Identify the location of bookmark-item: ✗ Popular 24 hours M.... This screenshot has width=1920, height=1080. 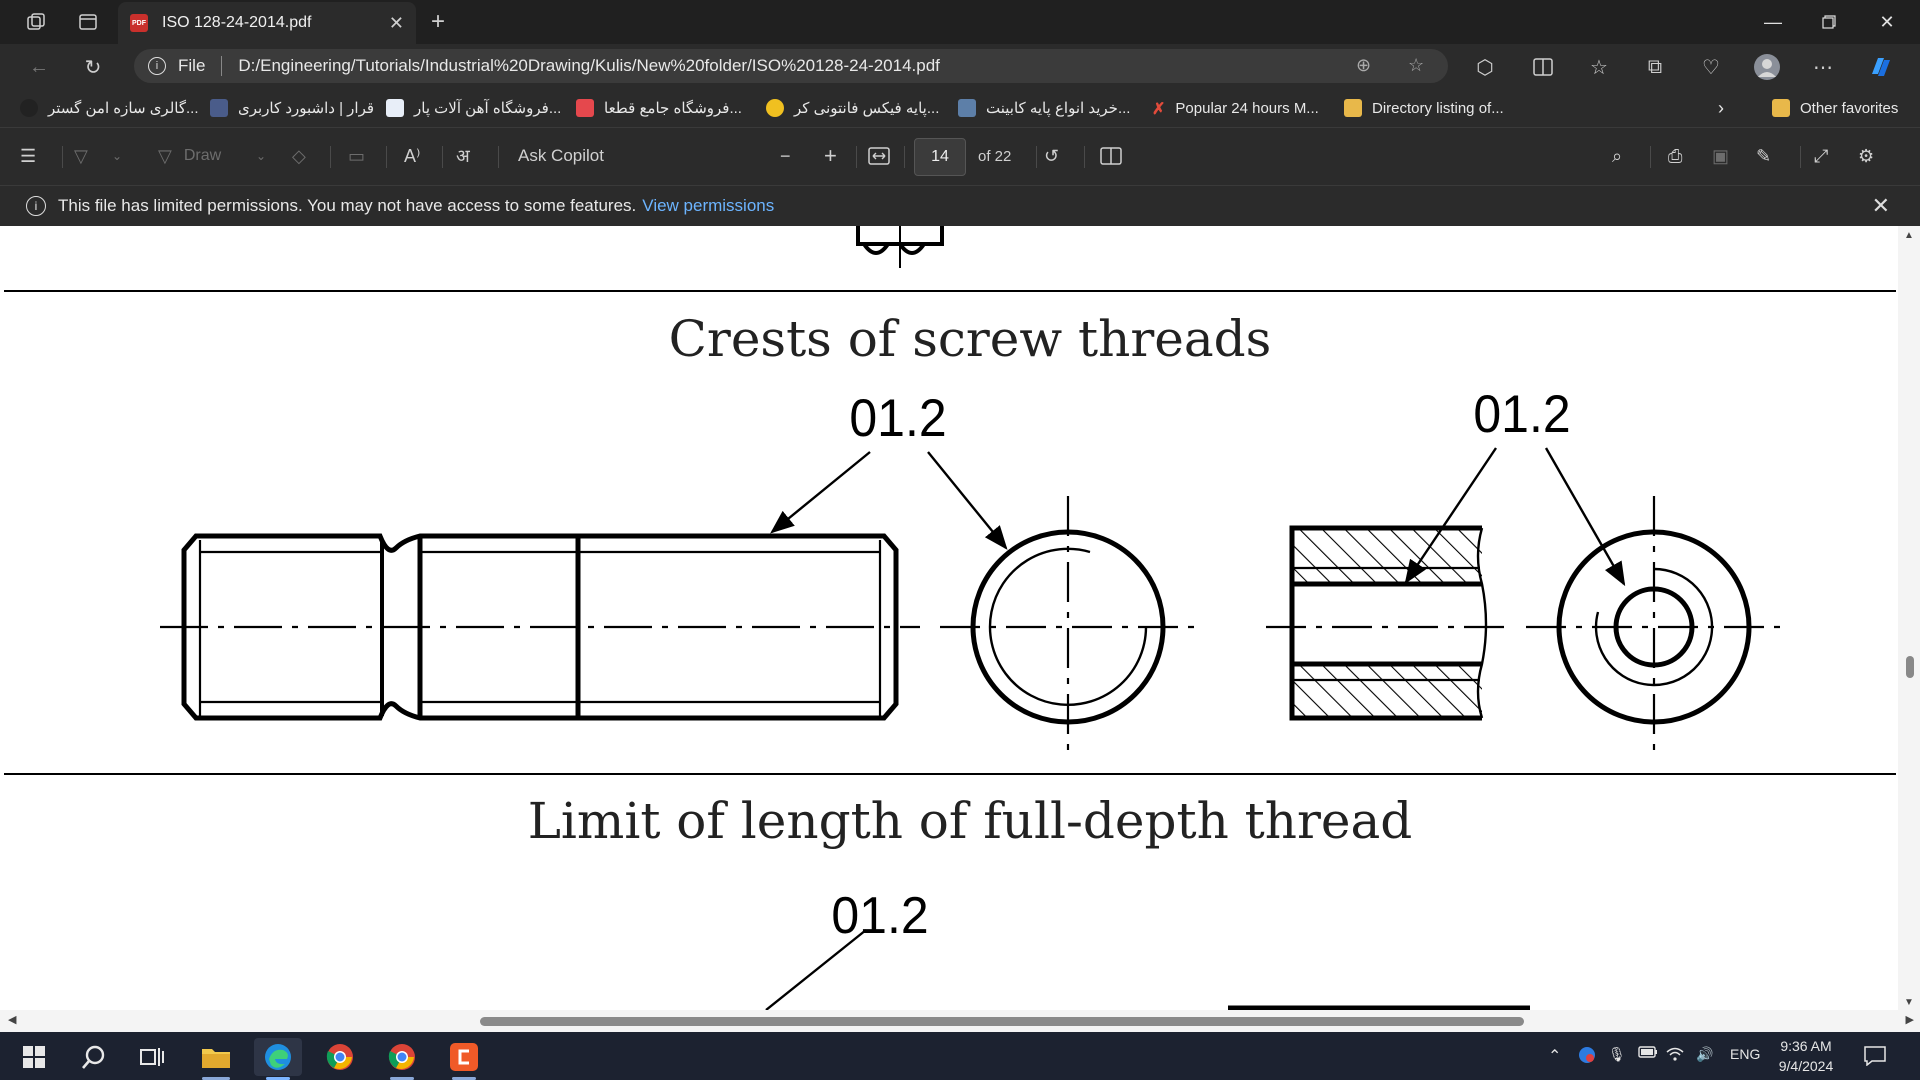
(1235, 108).